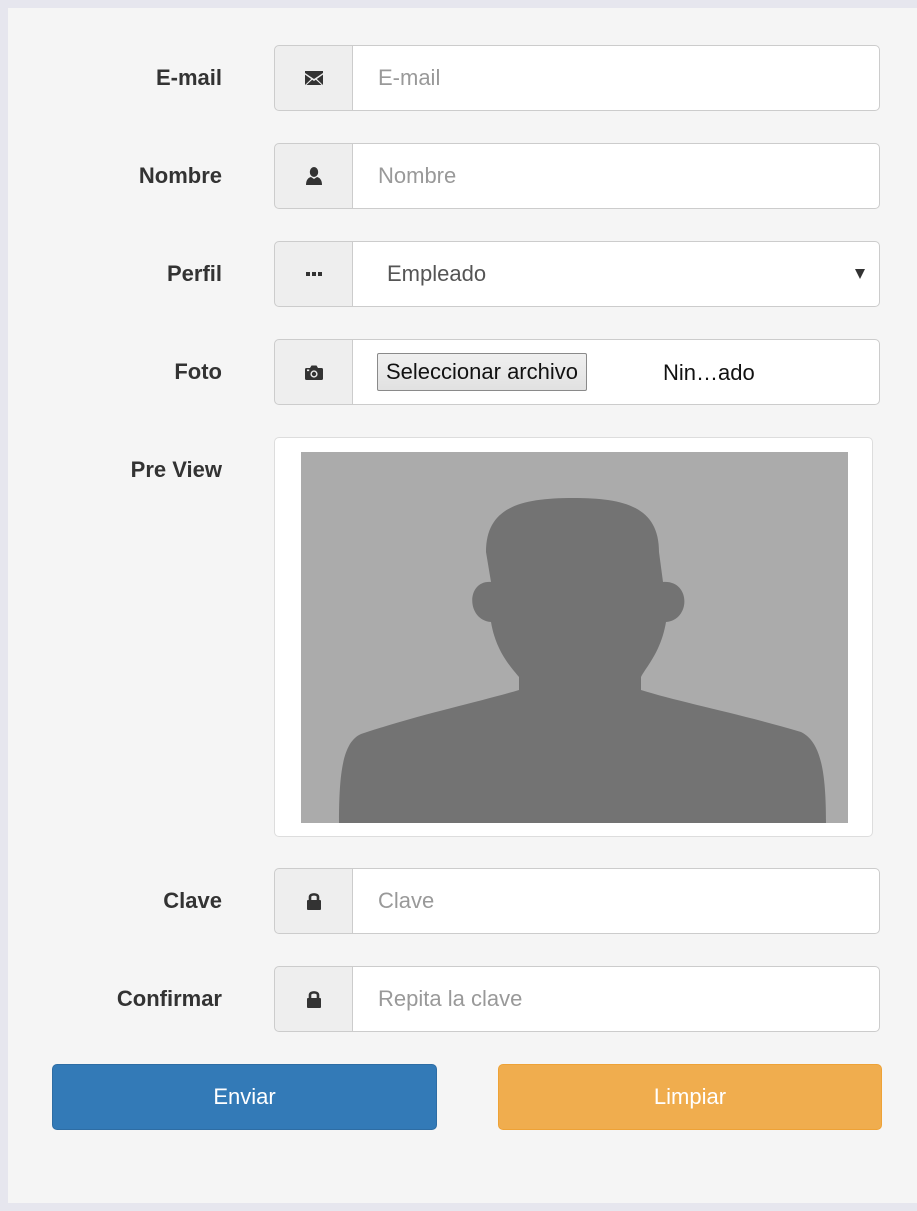 The height and width of the screenshot is (1211, 917). I want to click on email-field-box, so click(616, 78).